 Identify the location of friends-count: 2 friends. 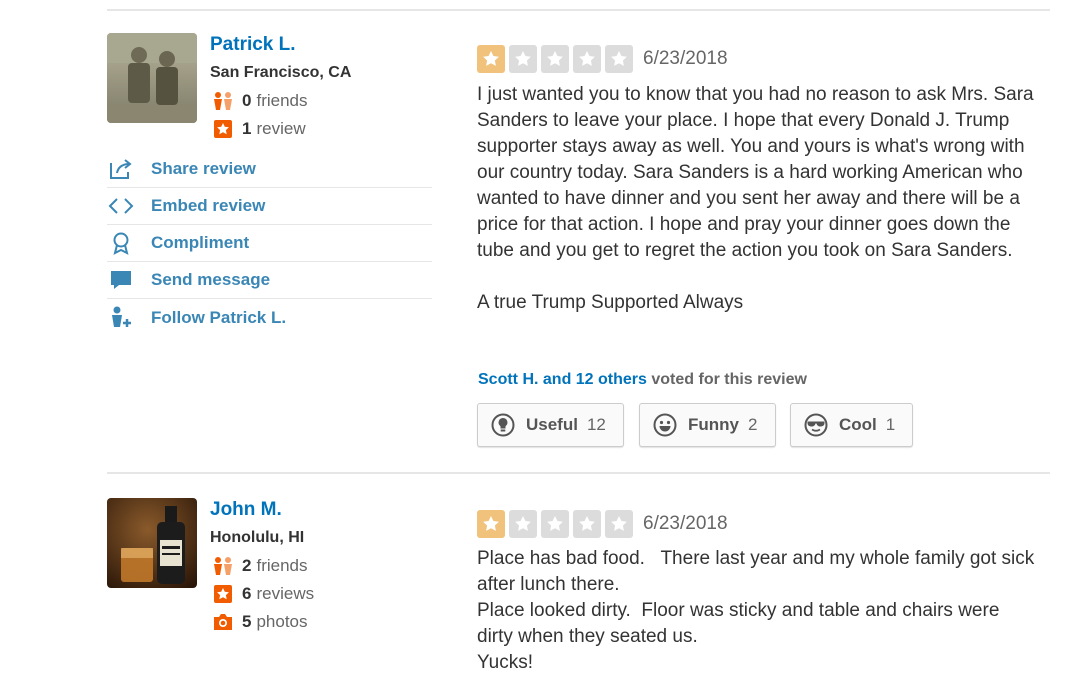
(260, 566).